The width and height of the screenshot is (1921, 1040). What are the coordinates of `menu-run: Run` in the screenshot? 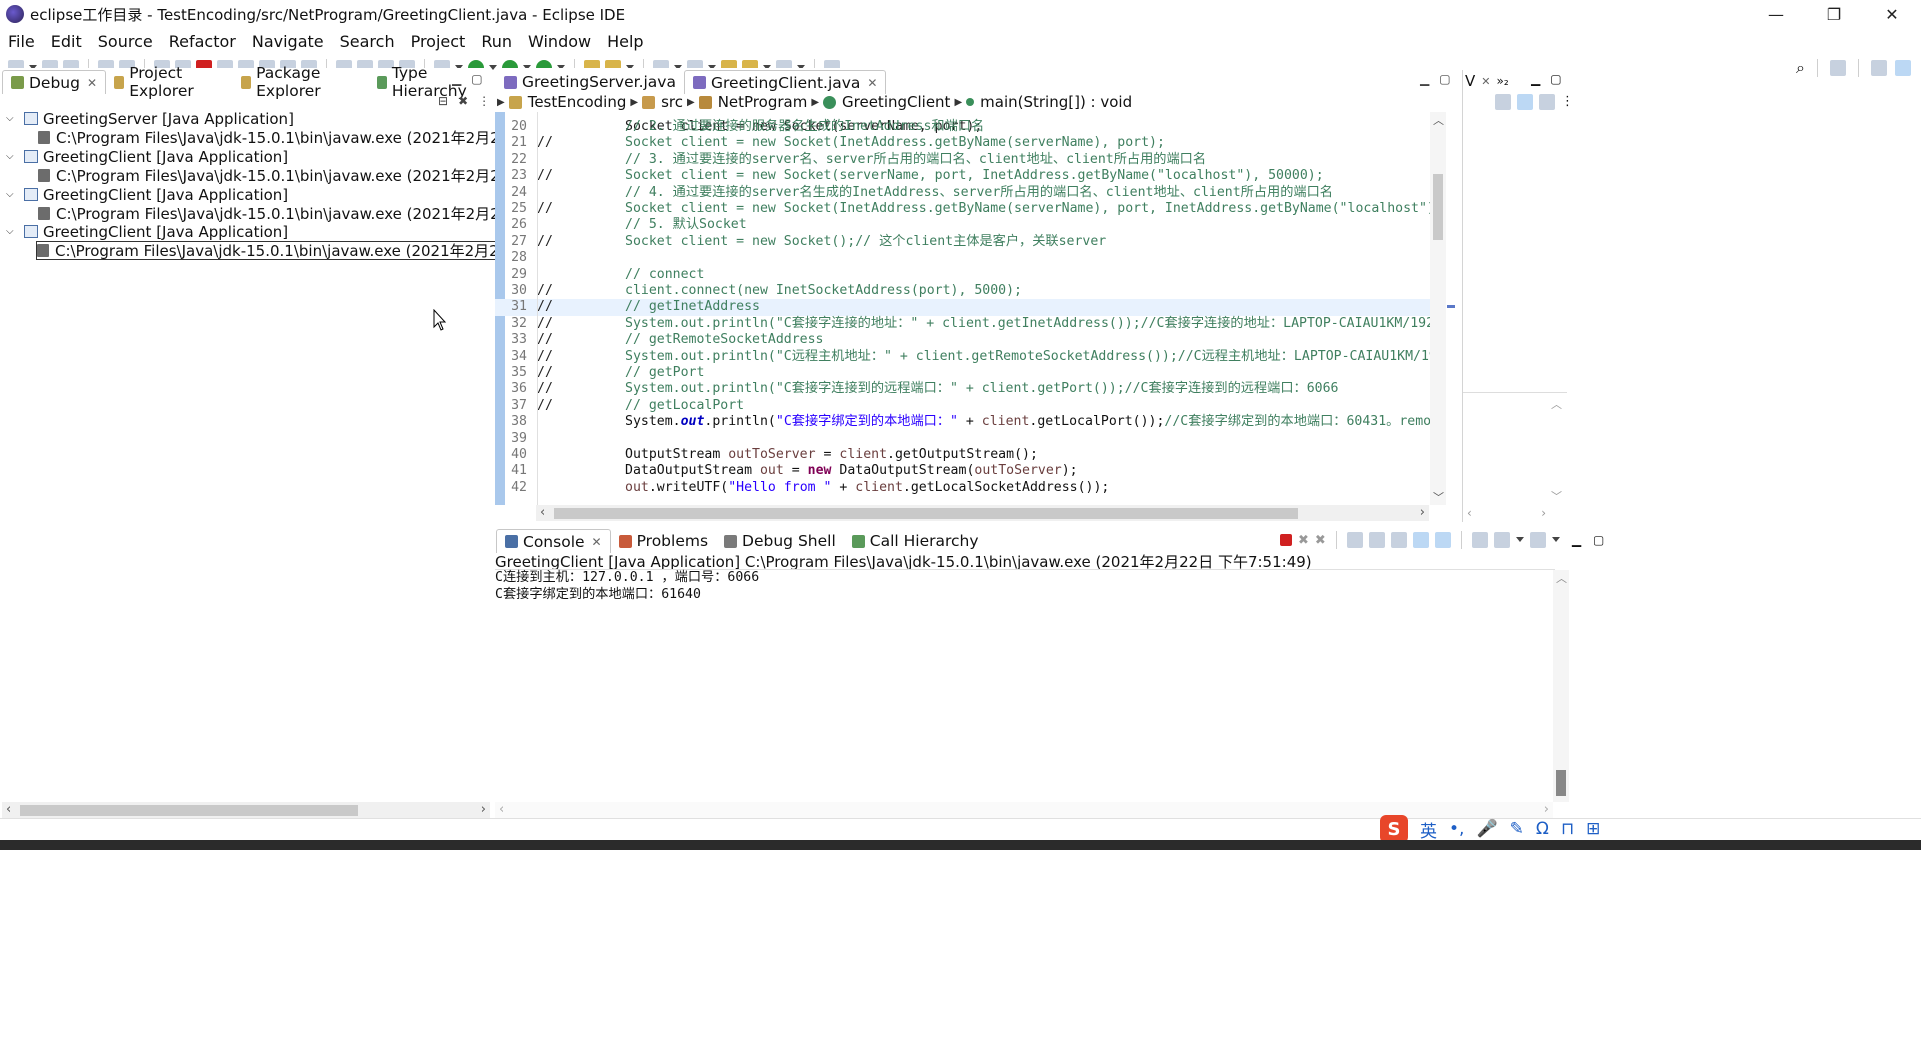 It's located at (496, 41).